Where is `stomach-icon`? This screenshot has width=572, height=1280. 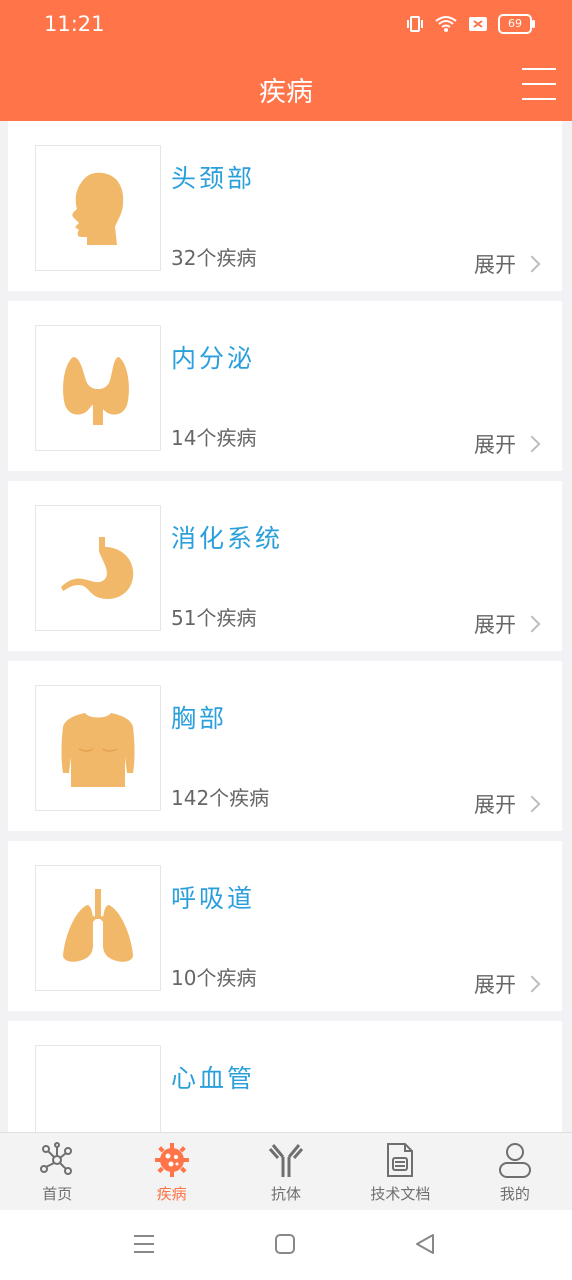 stomach-icon is located at coordinates (97, 568).